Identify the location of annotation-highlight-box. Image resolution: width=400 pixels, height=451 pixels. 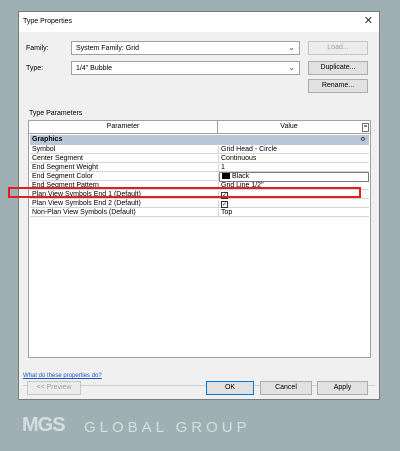
(184, 192).